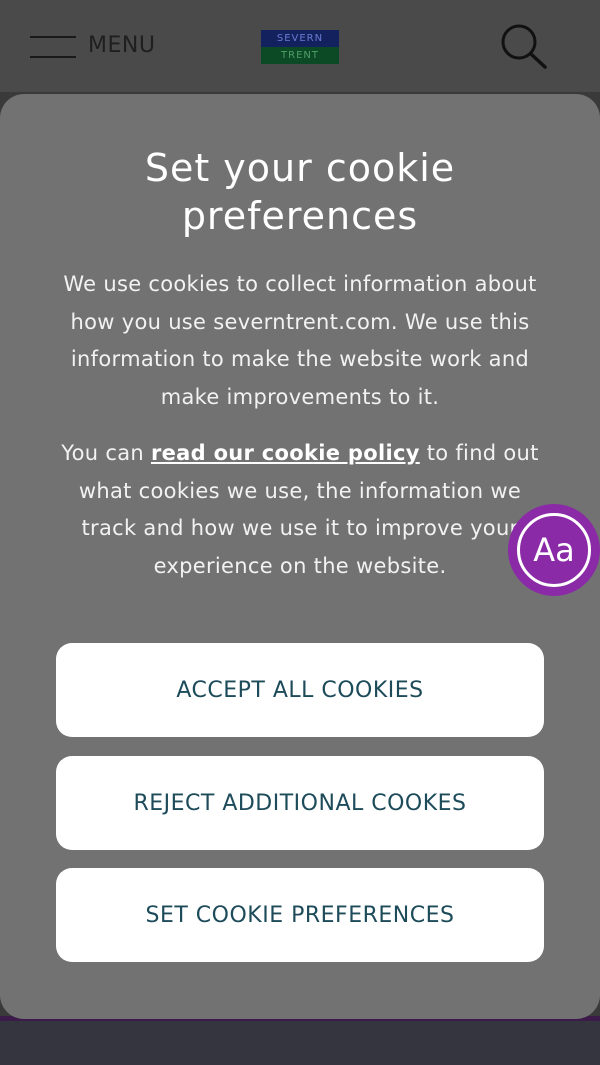  I want to click on search-icon, so click(524, 46).